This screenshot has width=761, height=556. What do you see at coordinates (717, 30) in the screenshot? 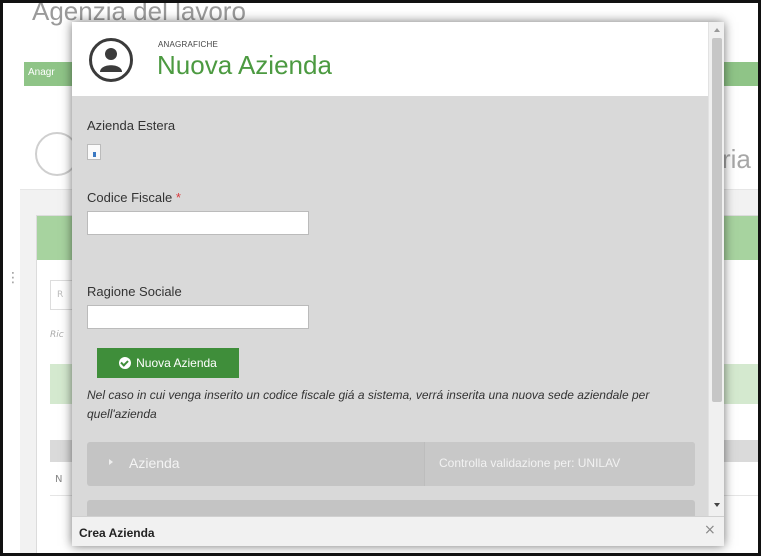
I see `scroll-up-arrow-icon` at bounding box center [717, 30].